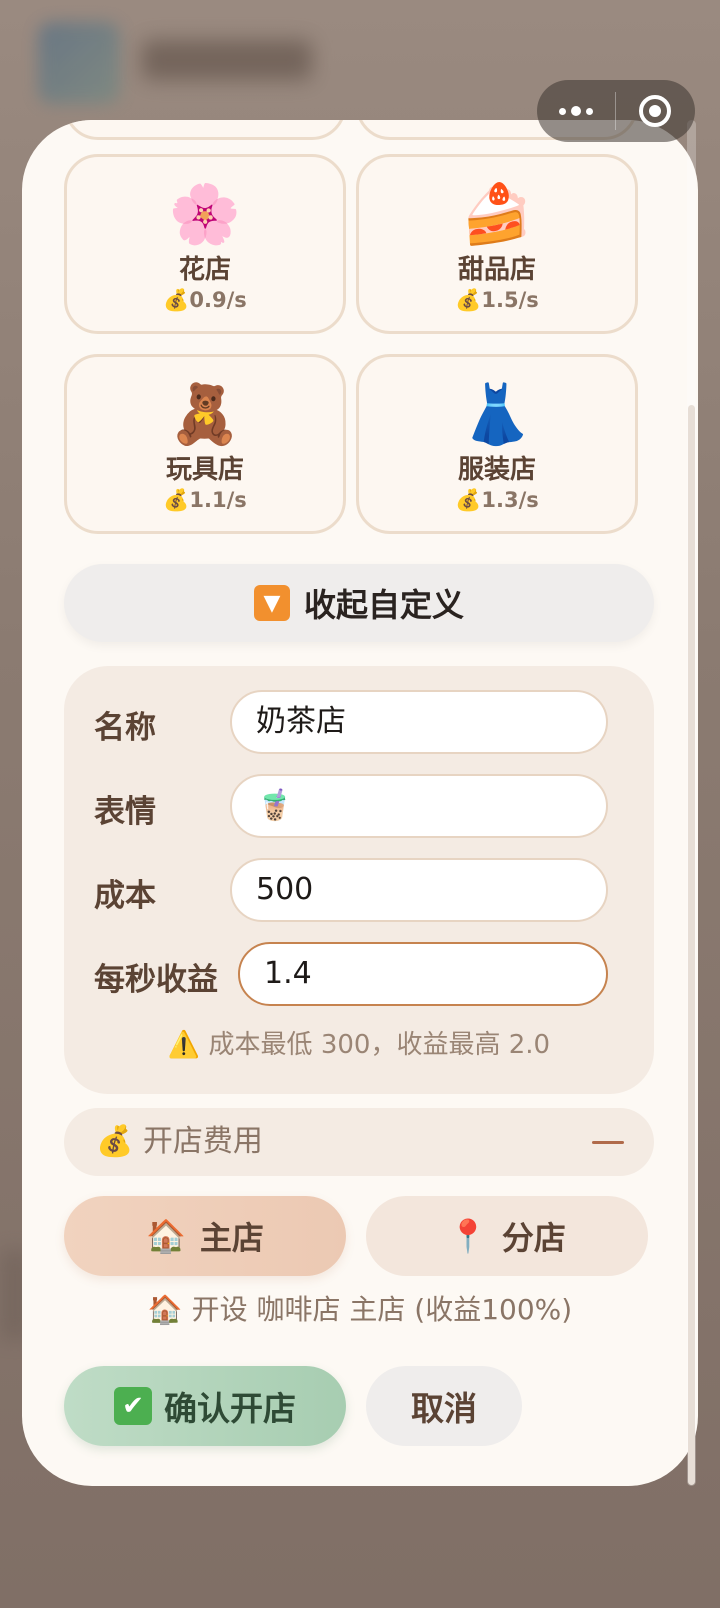 This screenshot has width=720, height=1608. I want to click on close-miniprogram-button, so click(655, 111).